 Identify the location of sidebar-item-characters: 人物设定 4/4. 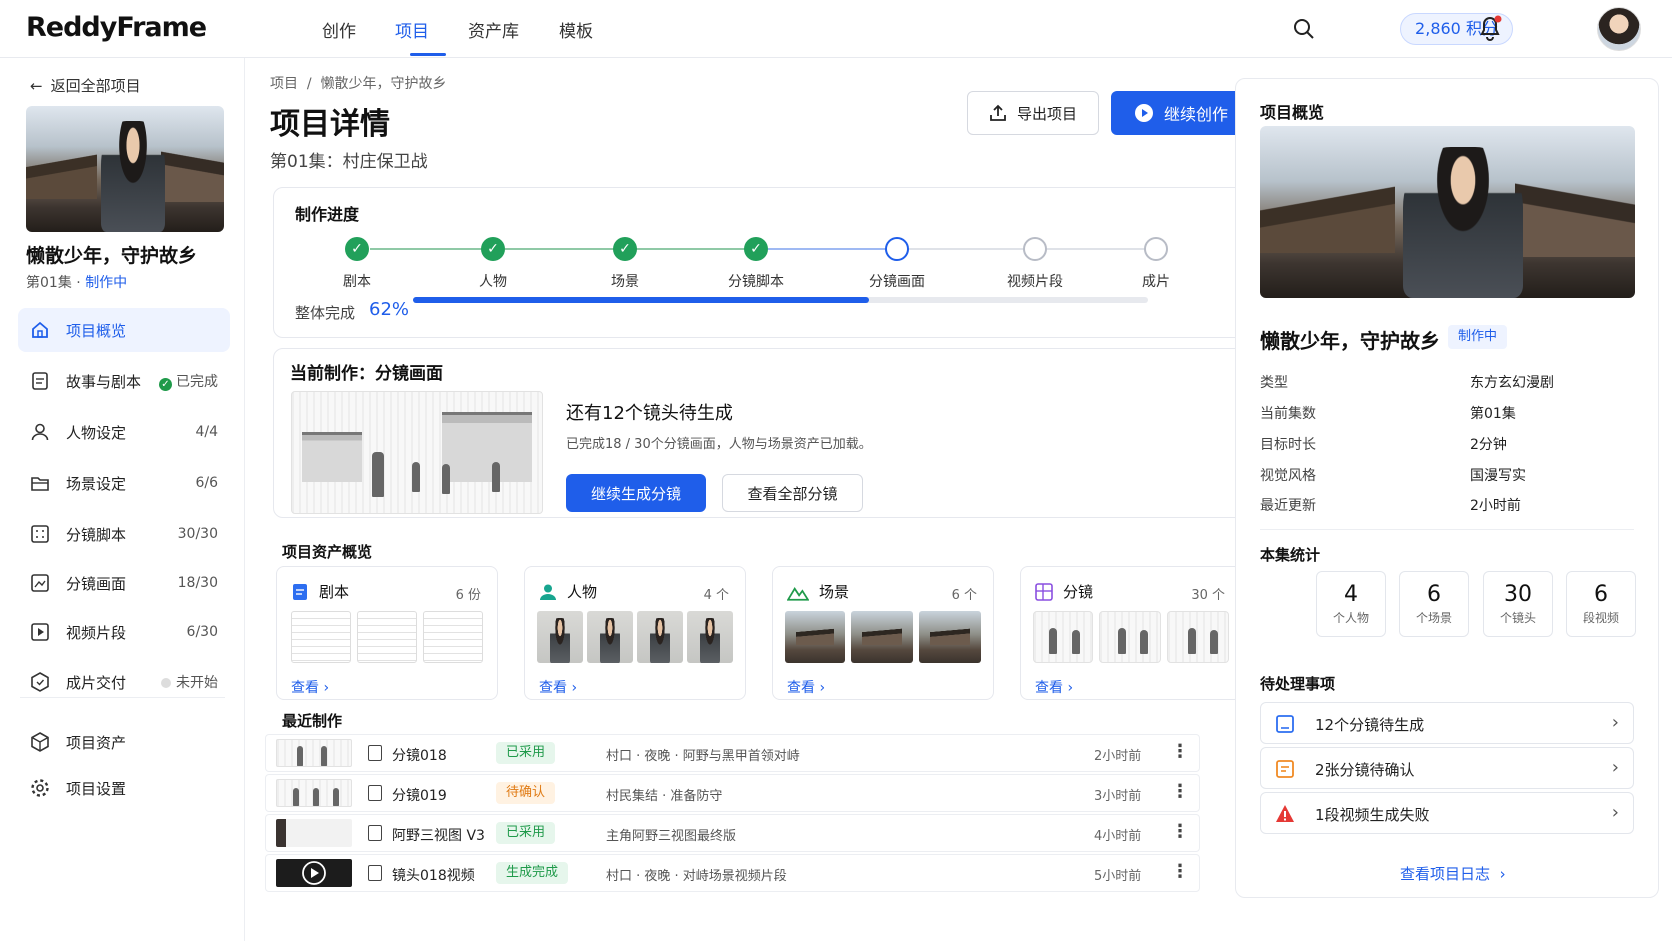
(124, 432).